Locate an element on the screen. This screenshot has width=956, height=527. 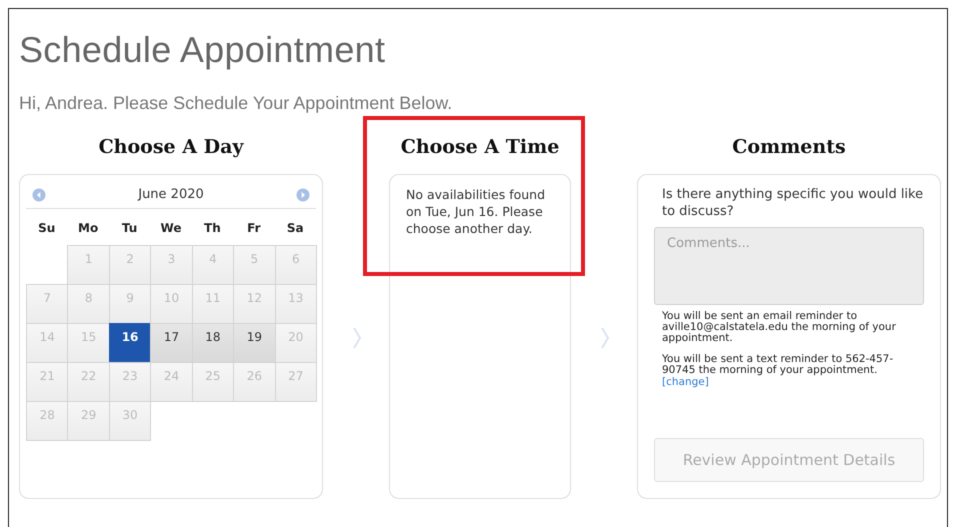
calendar-day: 7 is located at coordinates (47, 304).